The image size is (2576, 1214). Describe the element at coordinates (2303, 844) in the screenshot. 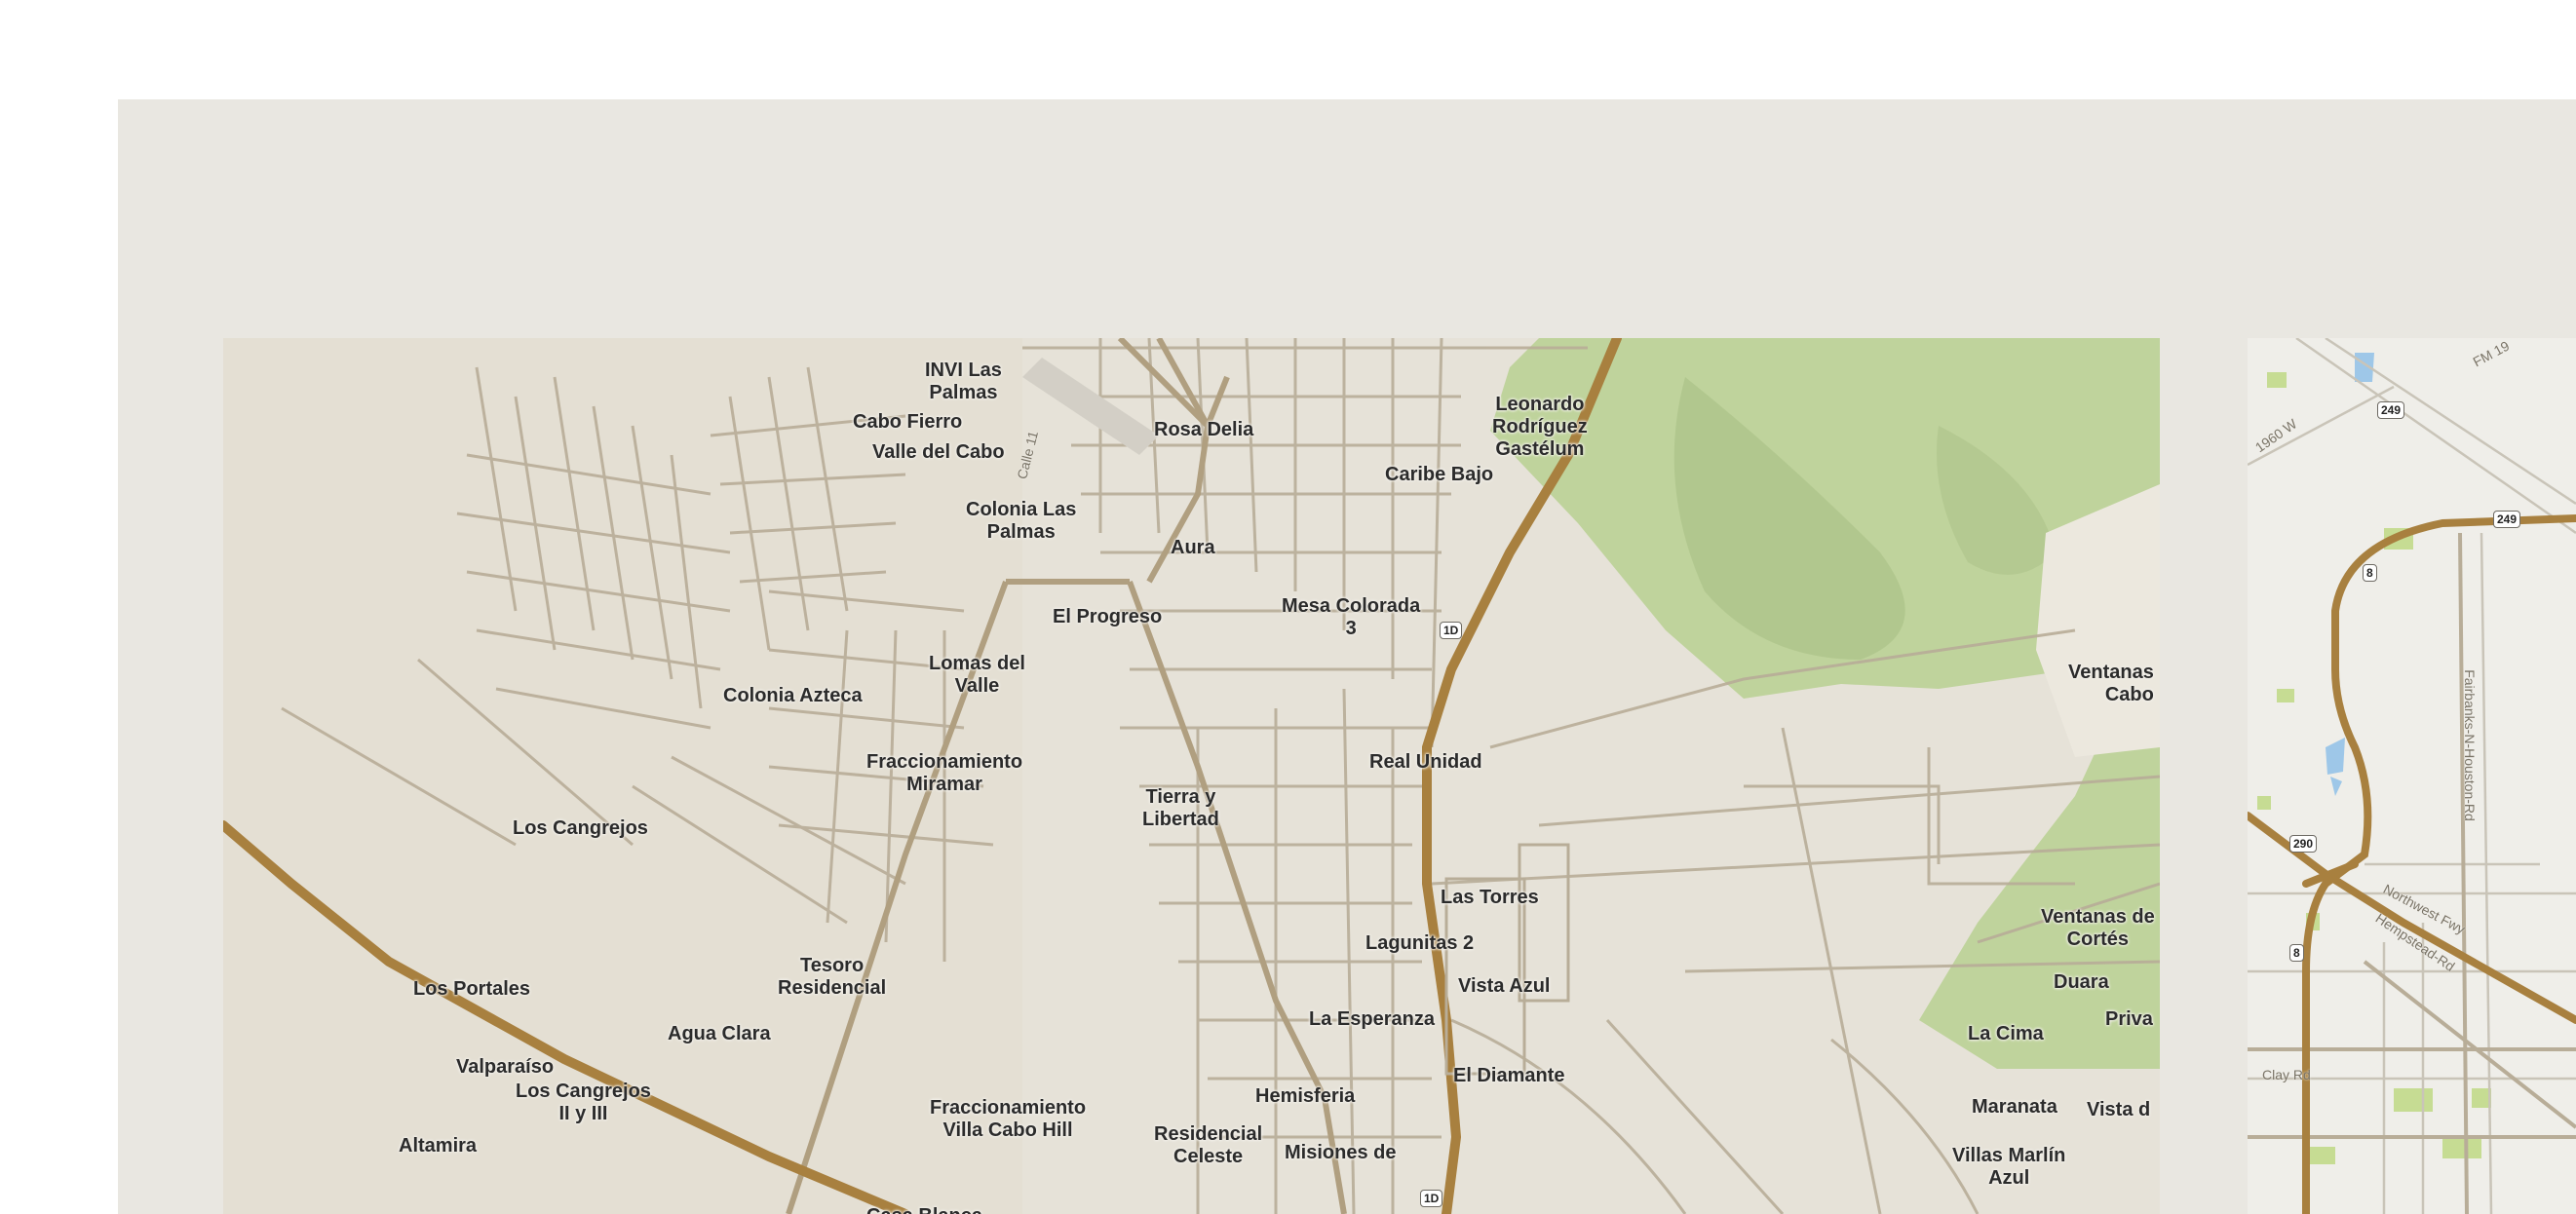

I see `highway-shield-290: 290` at that location.